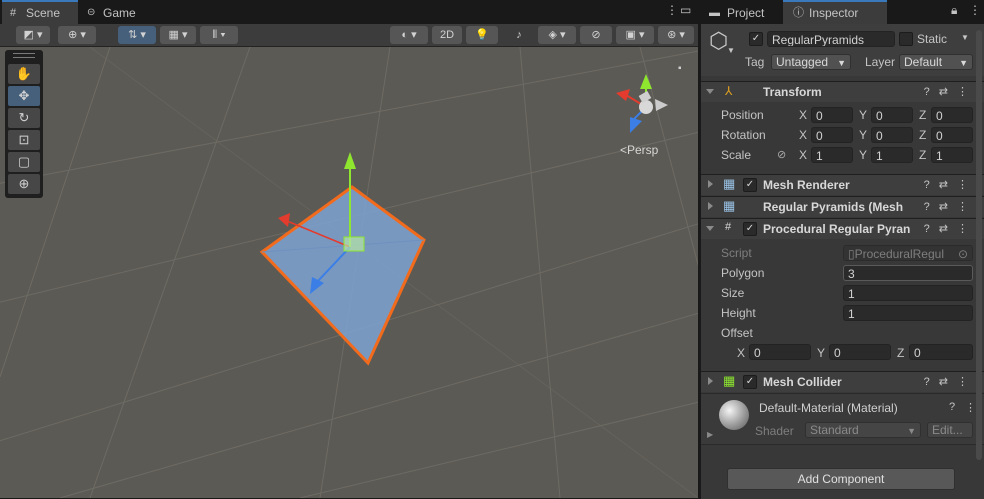 The height and width of the screenshot is (499, 984). I want to click on move-icon: ✥, so click(24, 95).